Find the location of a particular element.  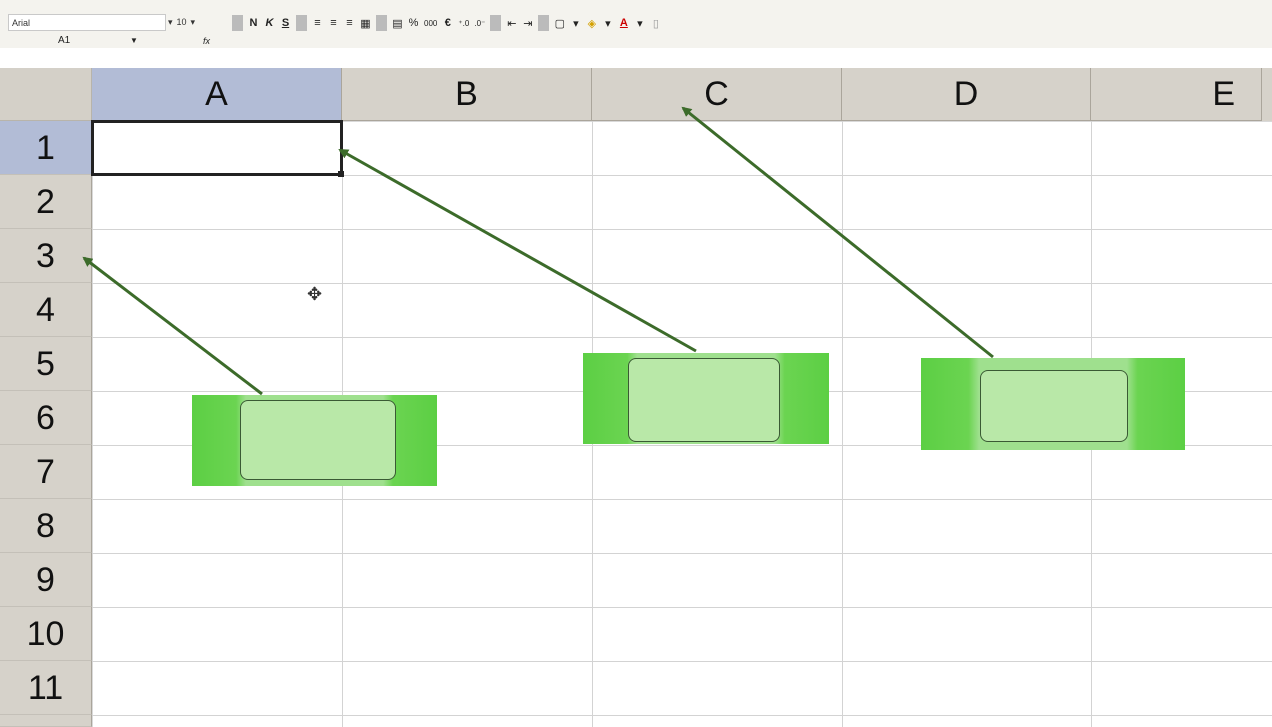

row-header-12: 12 is located at coordinates (46, 721).